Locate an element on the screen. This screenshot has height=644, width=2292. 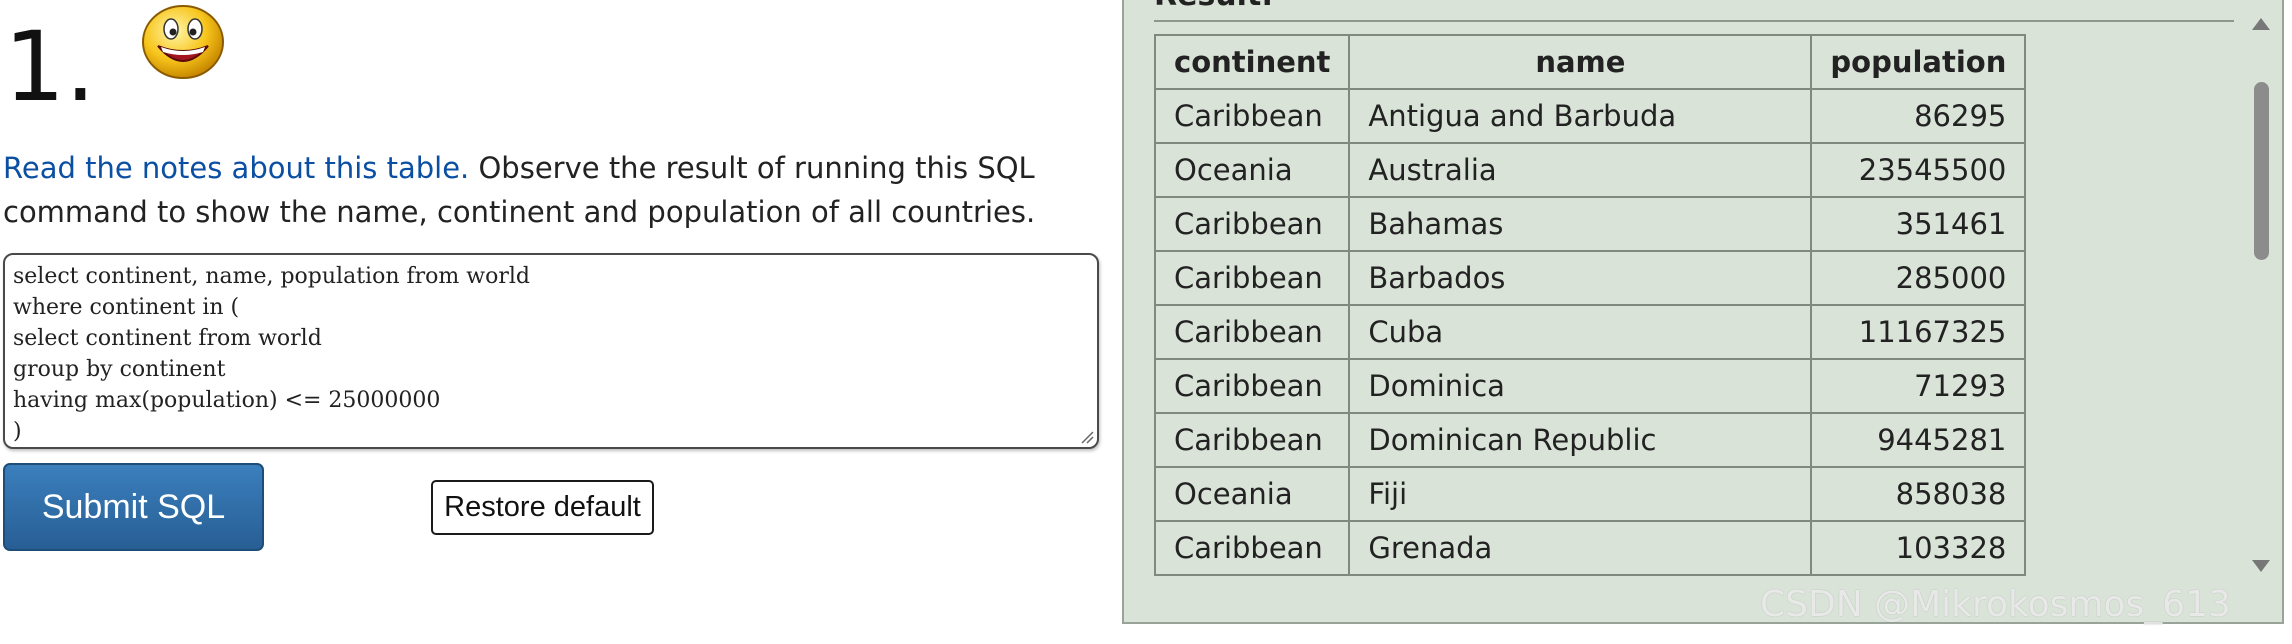
table-row: Oceania Australia 23545500 is located at coordinates (1590, 170).